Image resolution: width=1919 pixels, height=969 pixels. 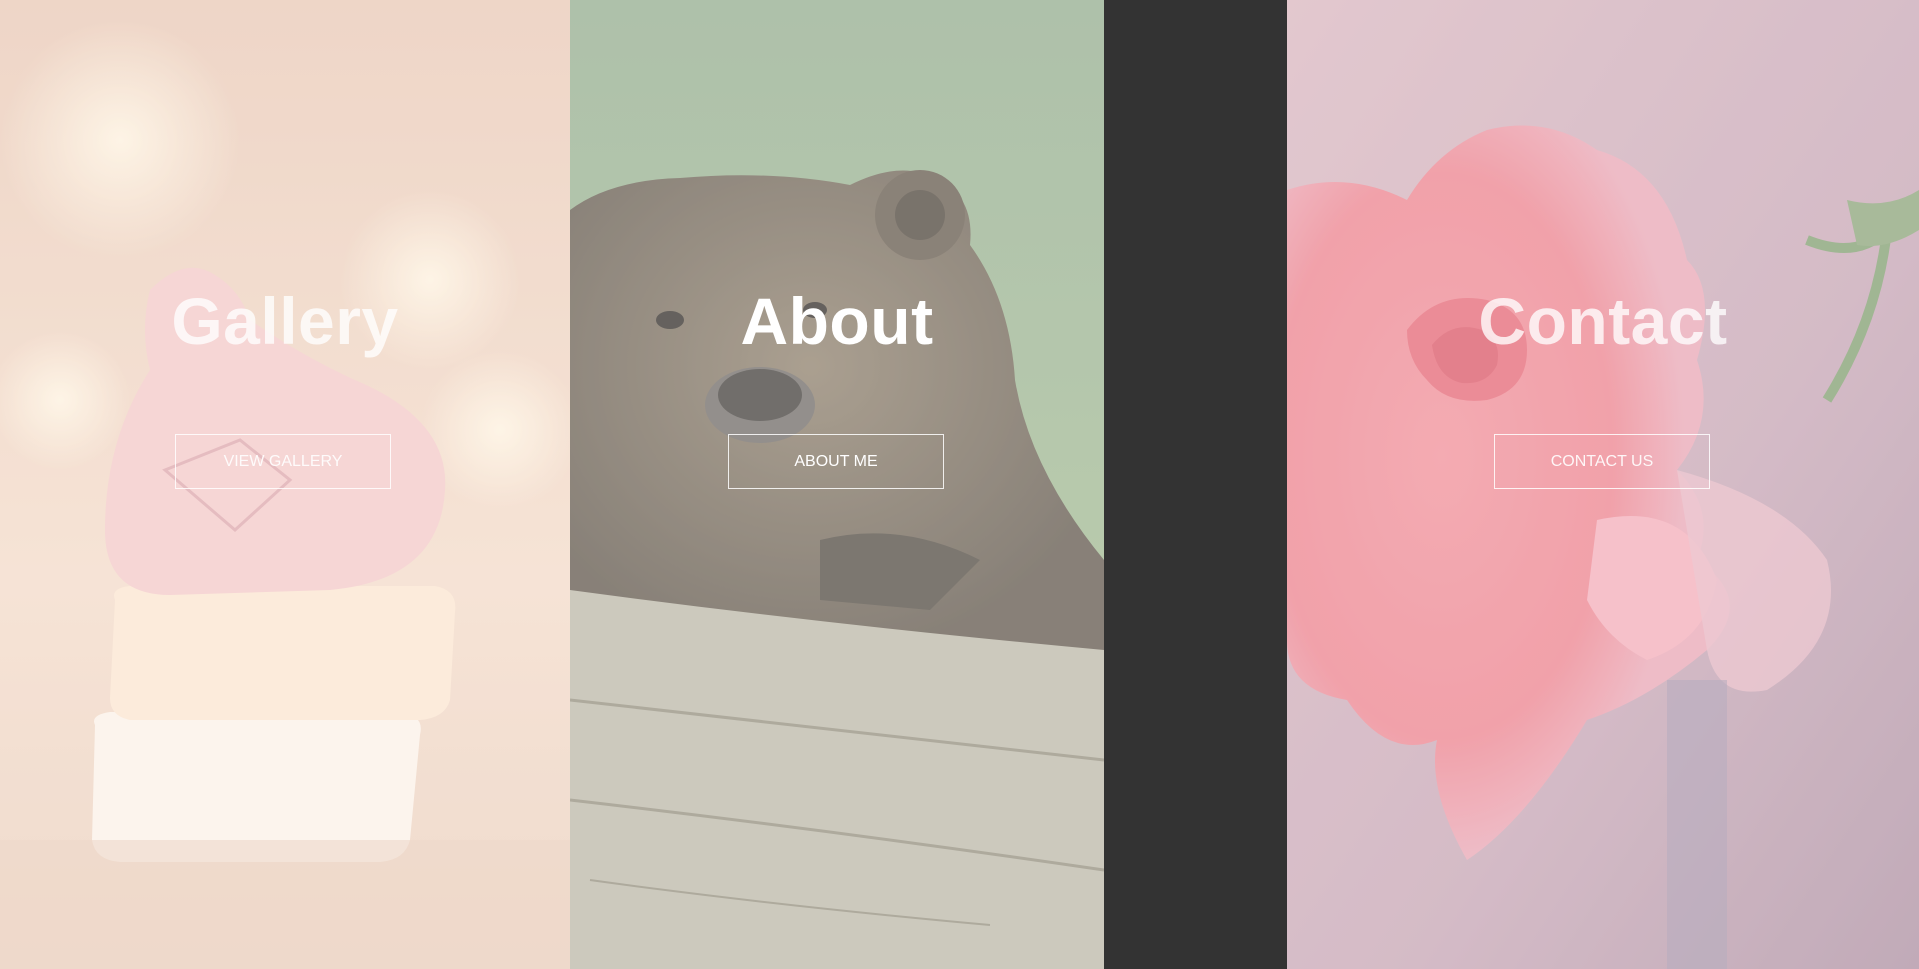 I want to click on gallery-title: Gallery, so click(x=285, y=321).